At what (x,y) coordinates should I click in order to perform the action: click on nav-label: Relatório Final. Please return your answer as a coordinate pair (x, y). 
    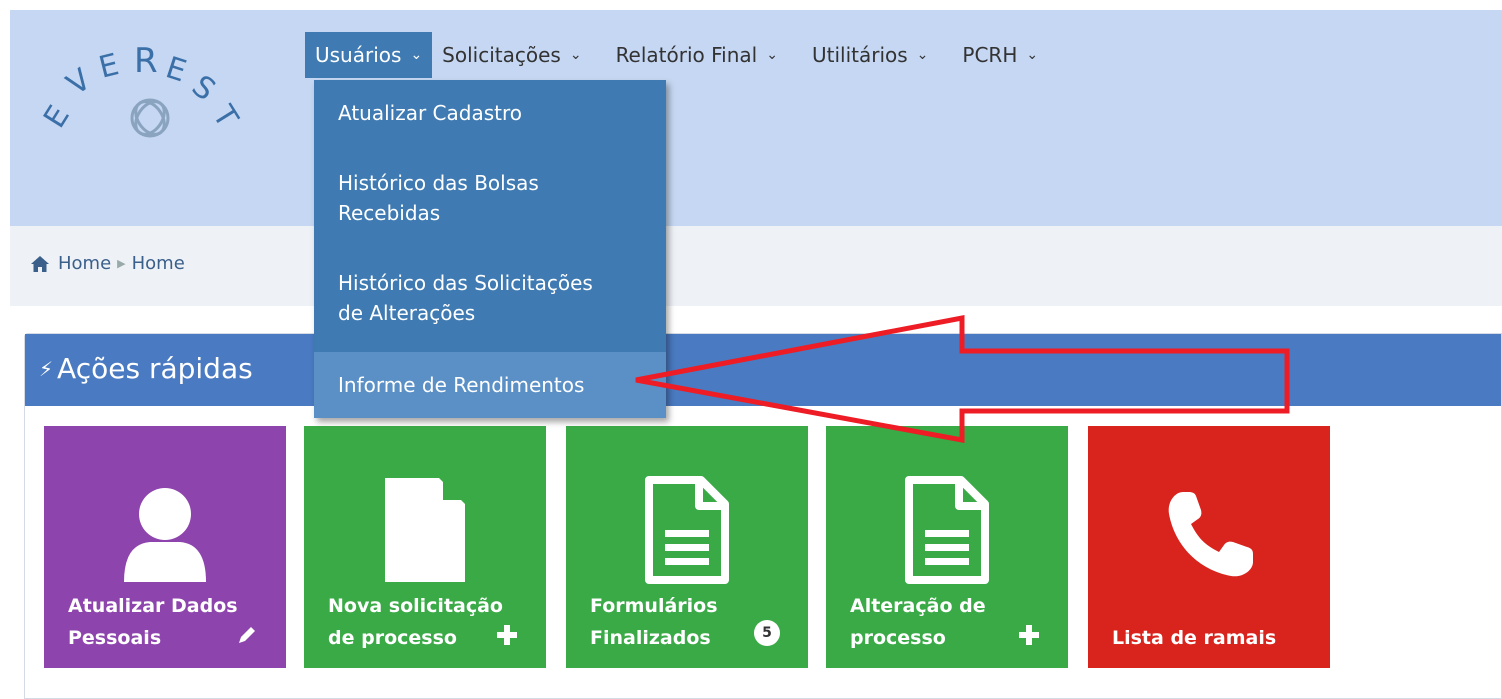
    Looking at the image, I should click on (686, 55).